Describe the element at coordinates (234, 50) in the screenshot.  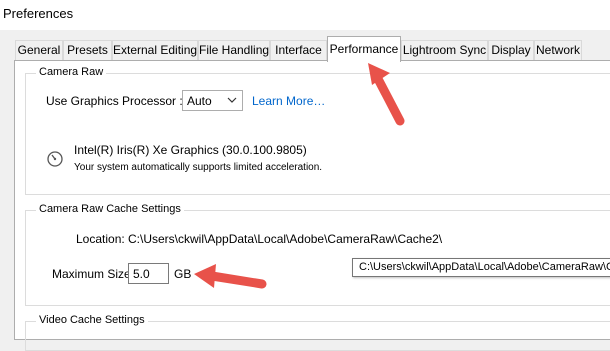
I see `tab-file-handling: File Handling` at that location.